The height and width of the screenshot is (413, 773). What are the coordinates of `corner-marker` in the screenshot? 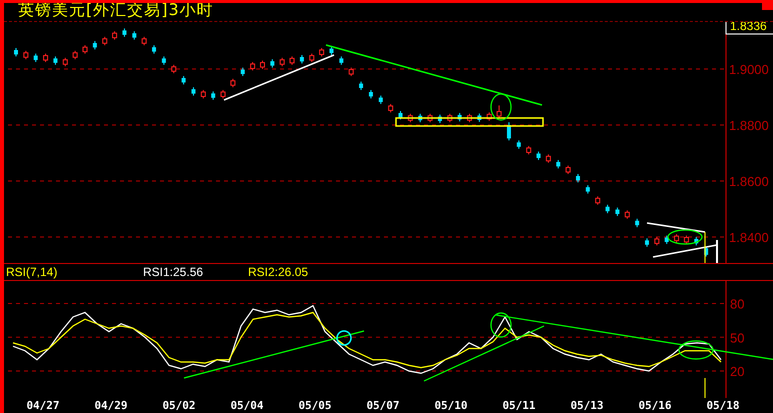 It's located at (767, 5).